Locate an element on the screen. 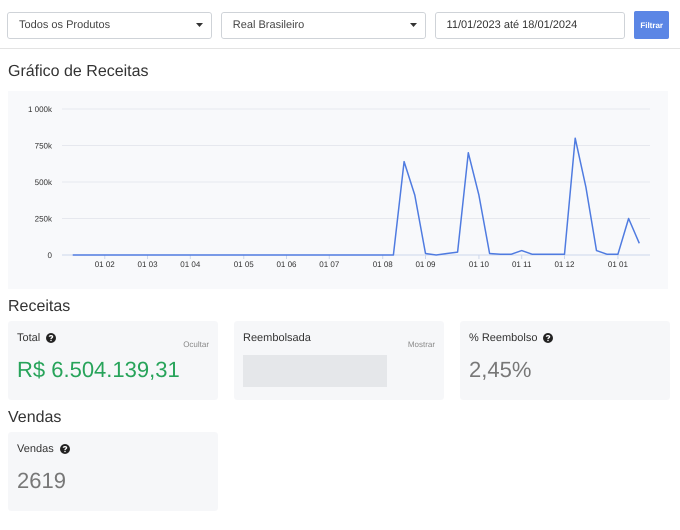  x-axis-label: 01 04 is located at coordinates (190, 264).